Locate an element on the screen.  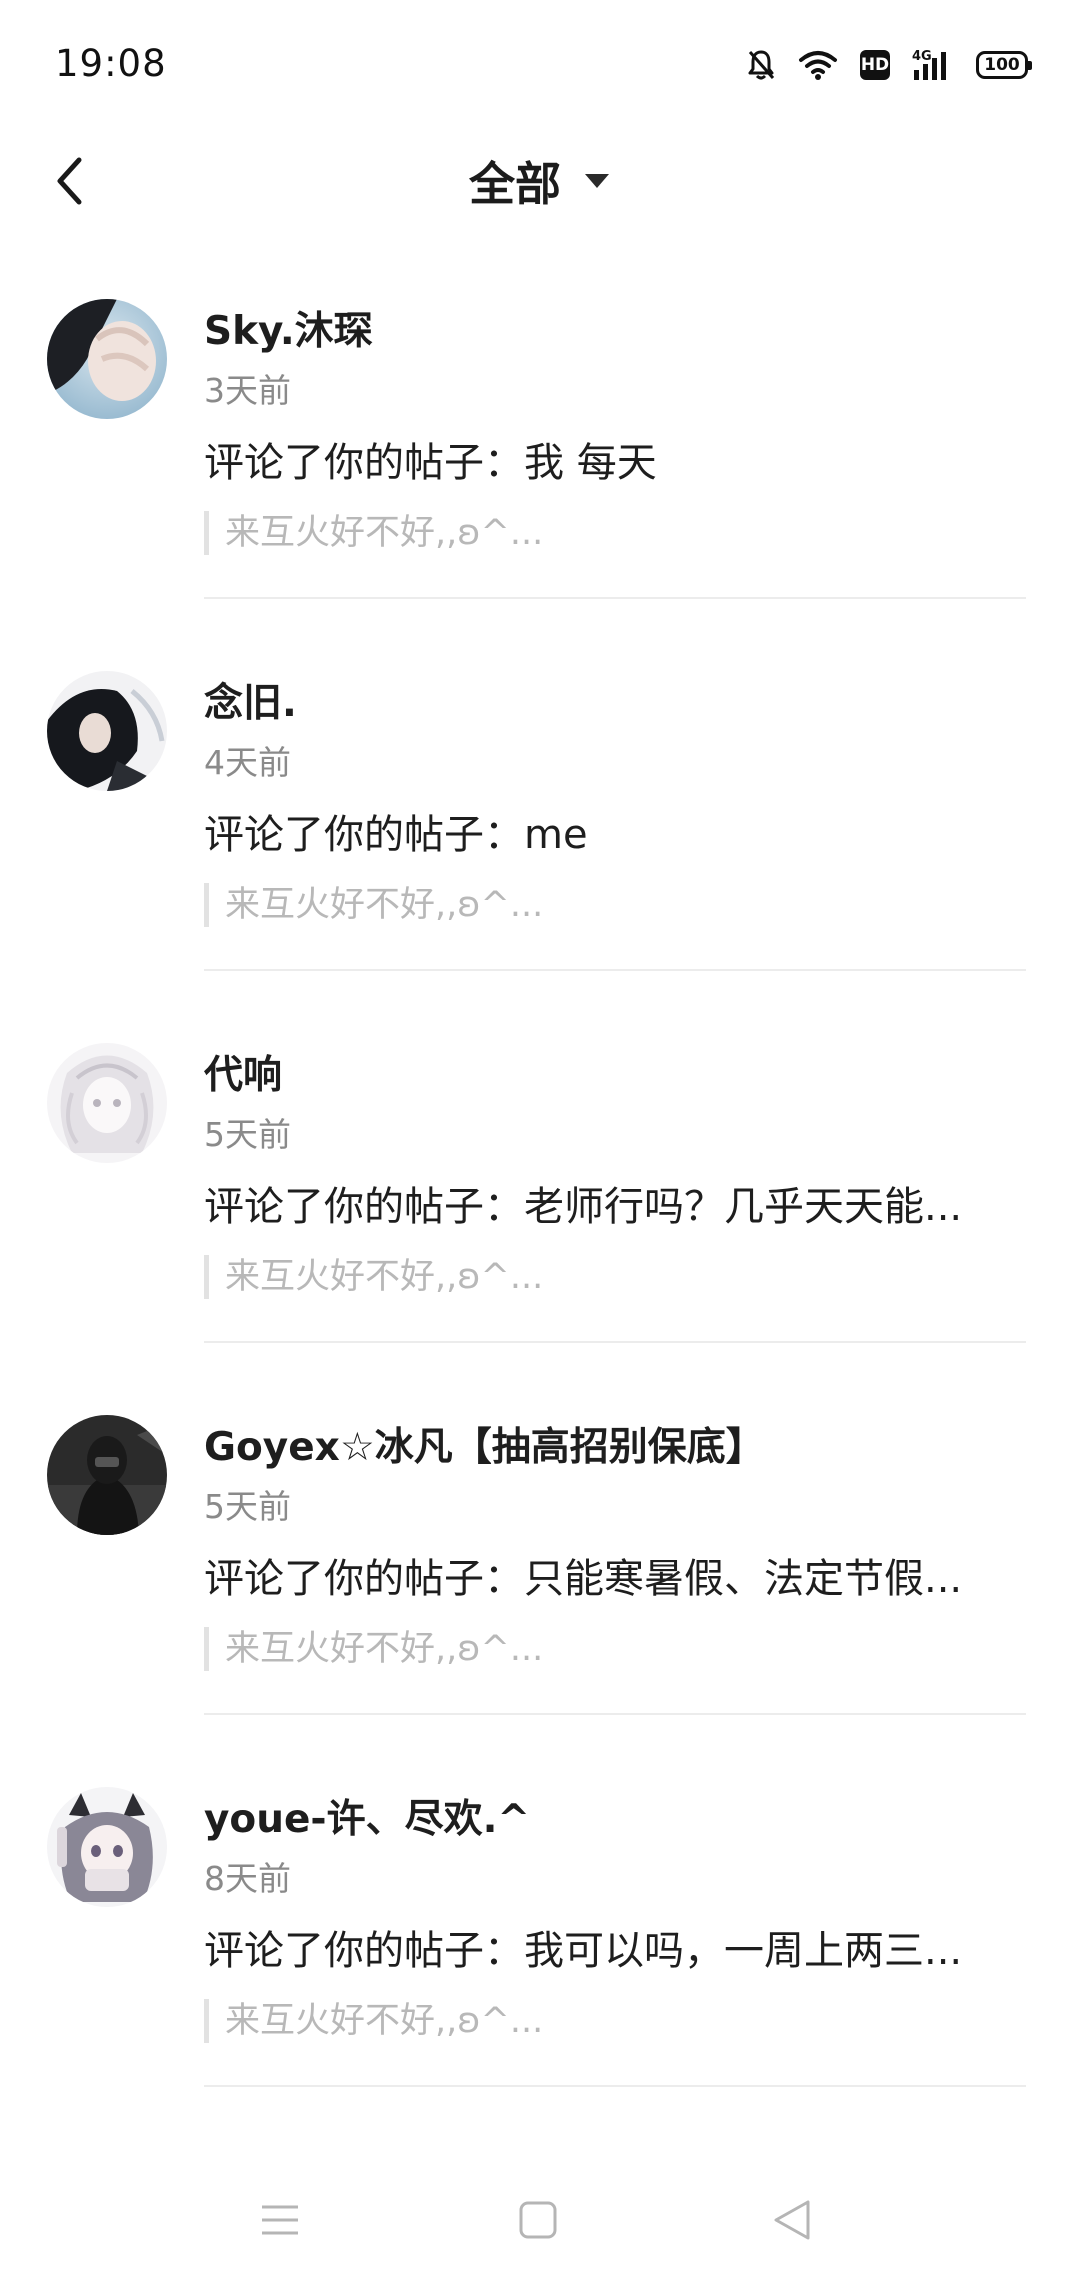
comment-text: 评论了你的帖子：我 每天 is located at coordinates (430, 463).